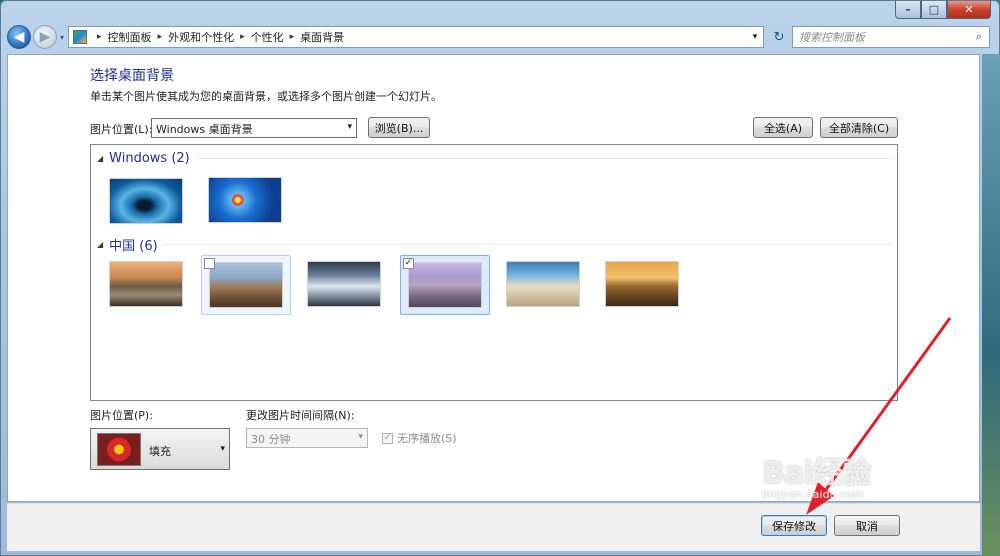  I want to click on picture-location-select: Windows 桌面背景 ▾, so click(254, 128).